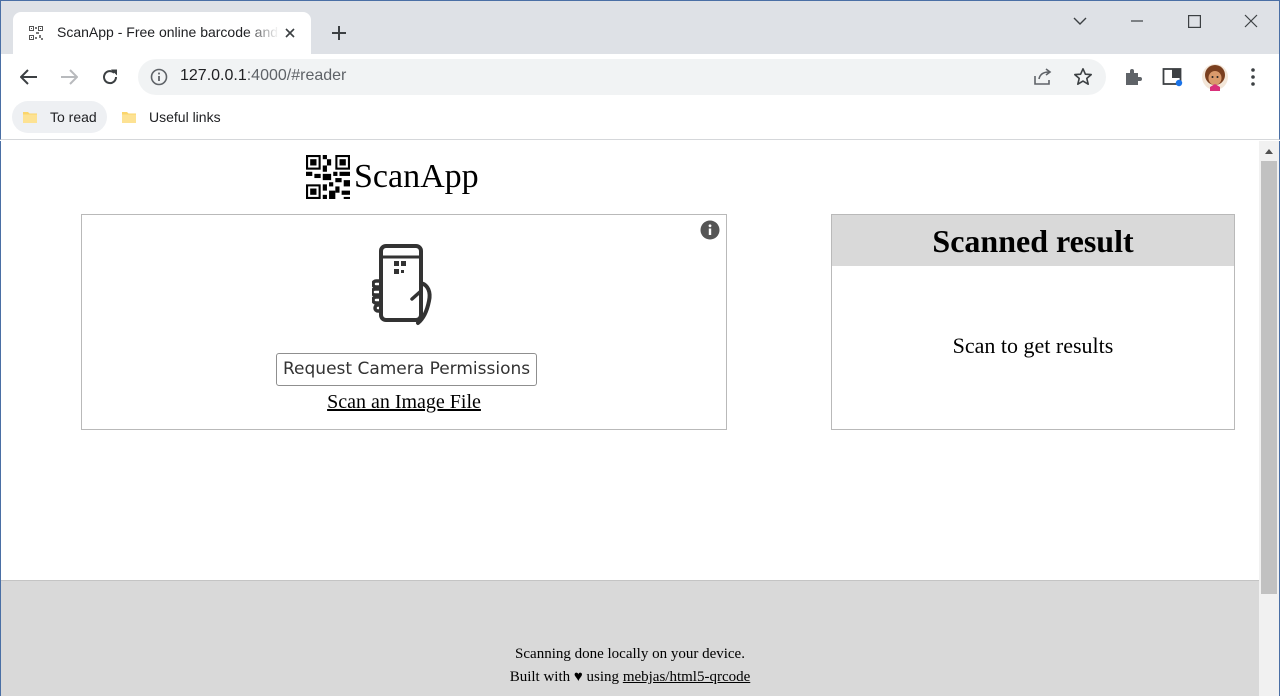  Describe the element at coordinates (630, 654) in the screenshot. I see `footer-local-note: Scanning done locally on your device.` at that location.